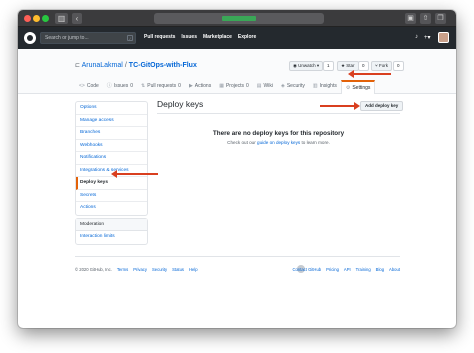 Image resolution: width=474 pixels, height=353 pixels. I want to click on tab-label: Wiki, so click(268, 86).